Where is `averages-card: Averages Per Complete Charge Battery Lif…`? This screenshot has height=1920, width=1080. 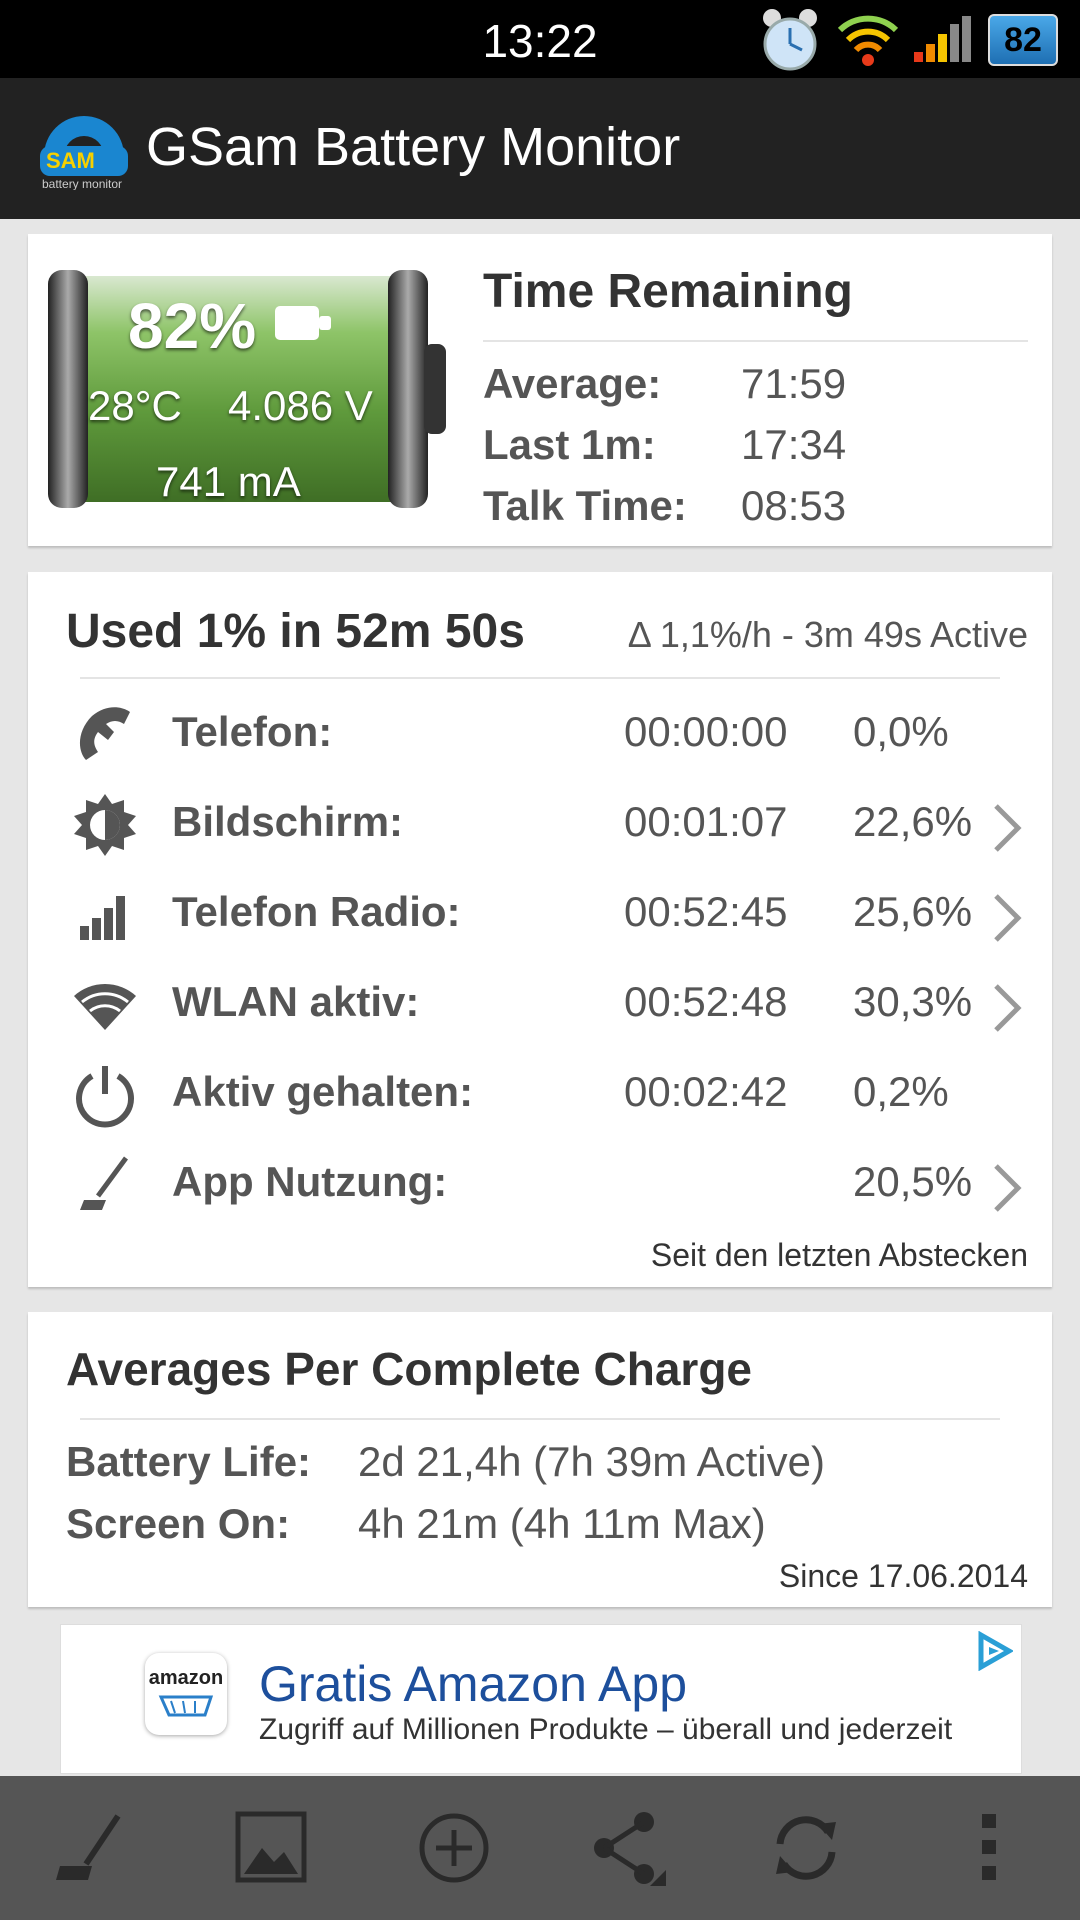
averages-card: Averages Per Complete Charge Battery Lif… is located at coordinates (540, 1459).